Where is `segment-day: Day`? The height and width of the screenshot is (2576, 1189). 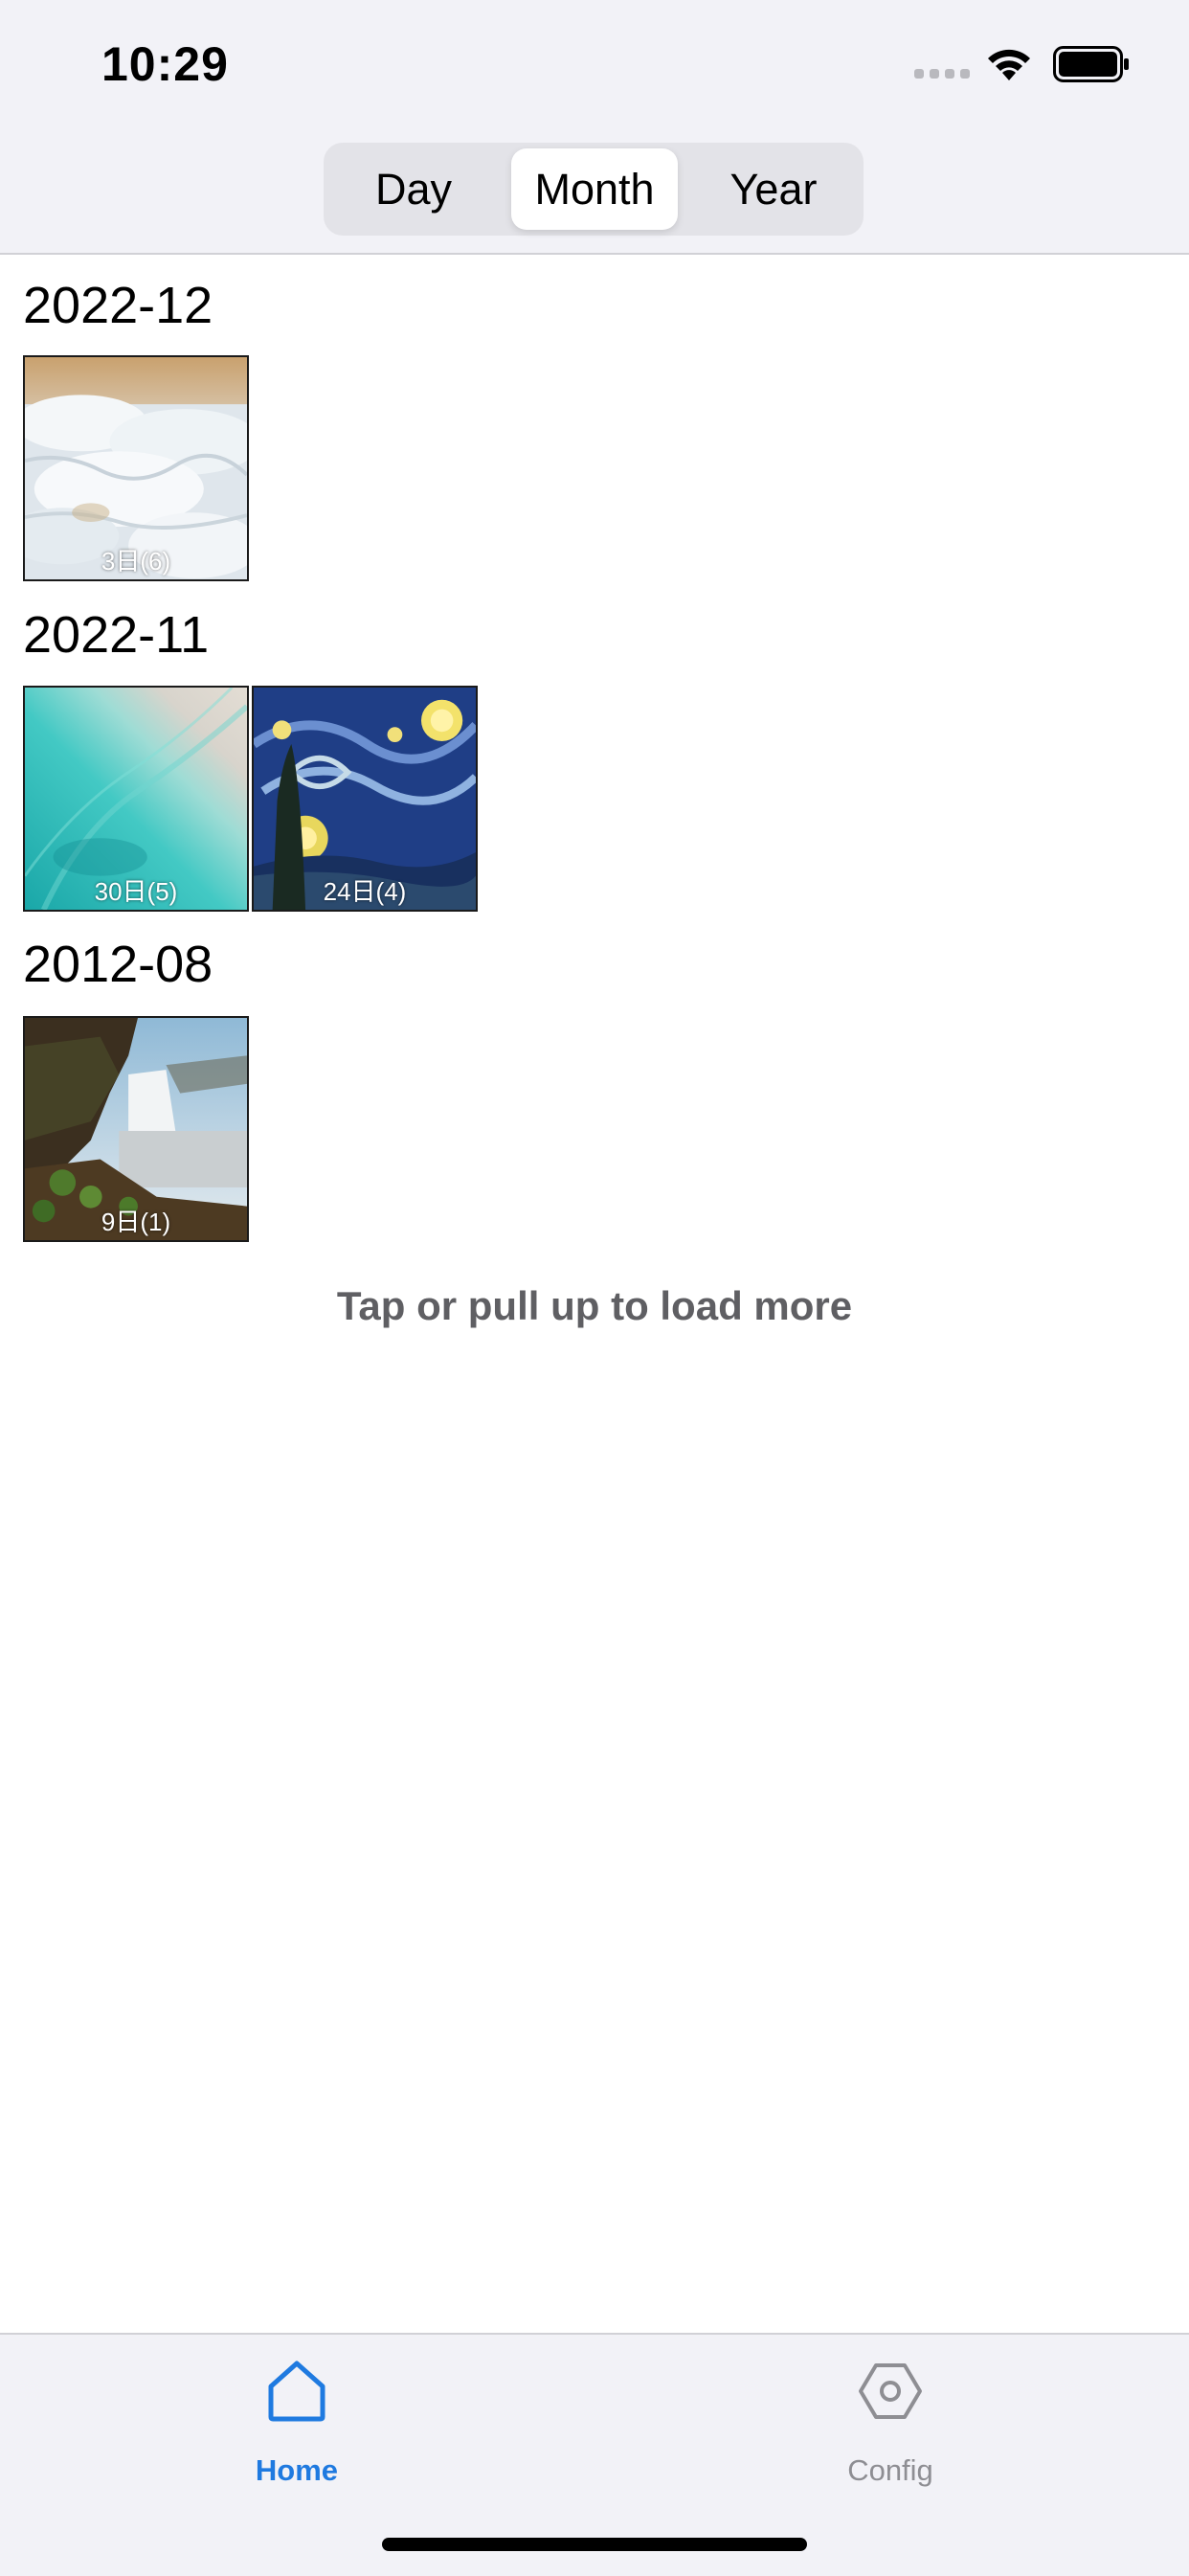
segment-day: Day is located at coordinates (414, 189).